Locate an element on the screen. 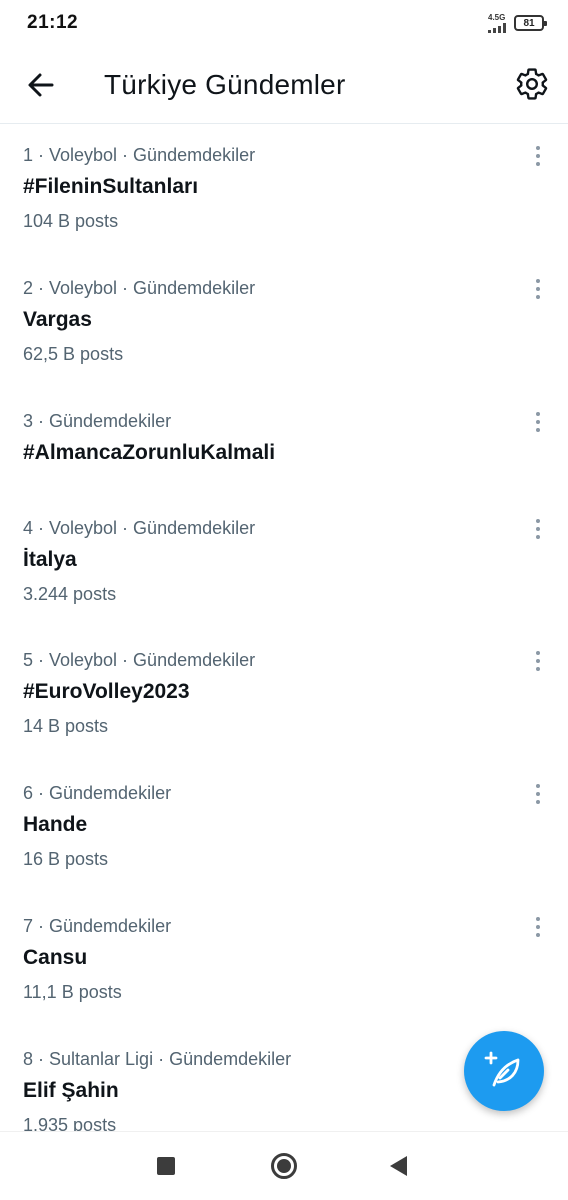  compose-button is located at coordinates (504, 1071).